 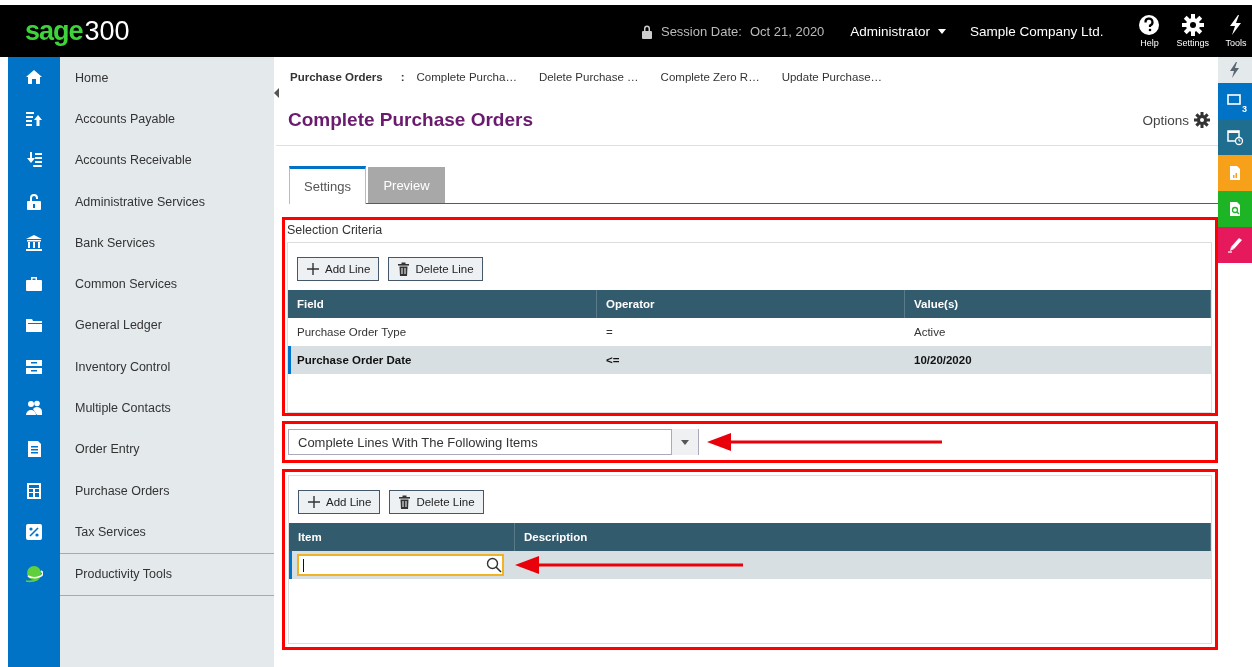 I want to click on tools-button: Tools, so click(x=1236, y=31).